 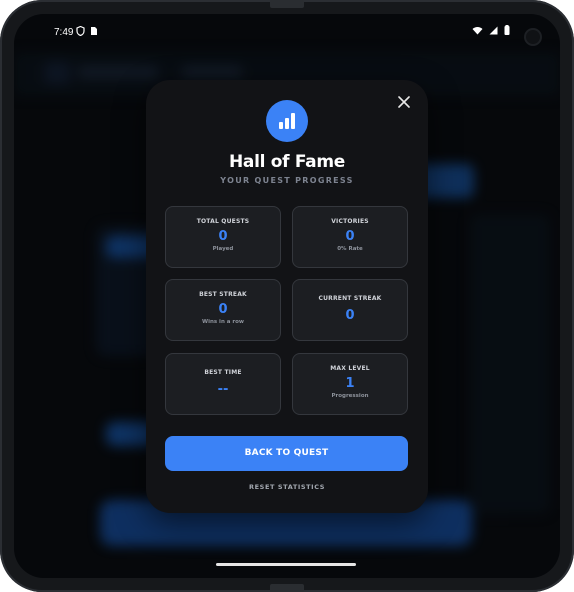 I want to click on stat-label: VICTORIES, so click(x=350, y=221).